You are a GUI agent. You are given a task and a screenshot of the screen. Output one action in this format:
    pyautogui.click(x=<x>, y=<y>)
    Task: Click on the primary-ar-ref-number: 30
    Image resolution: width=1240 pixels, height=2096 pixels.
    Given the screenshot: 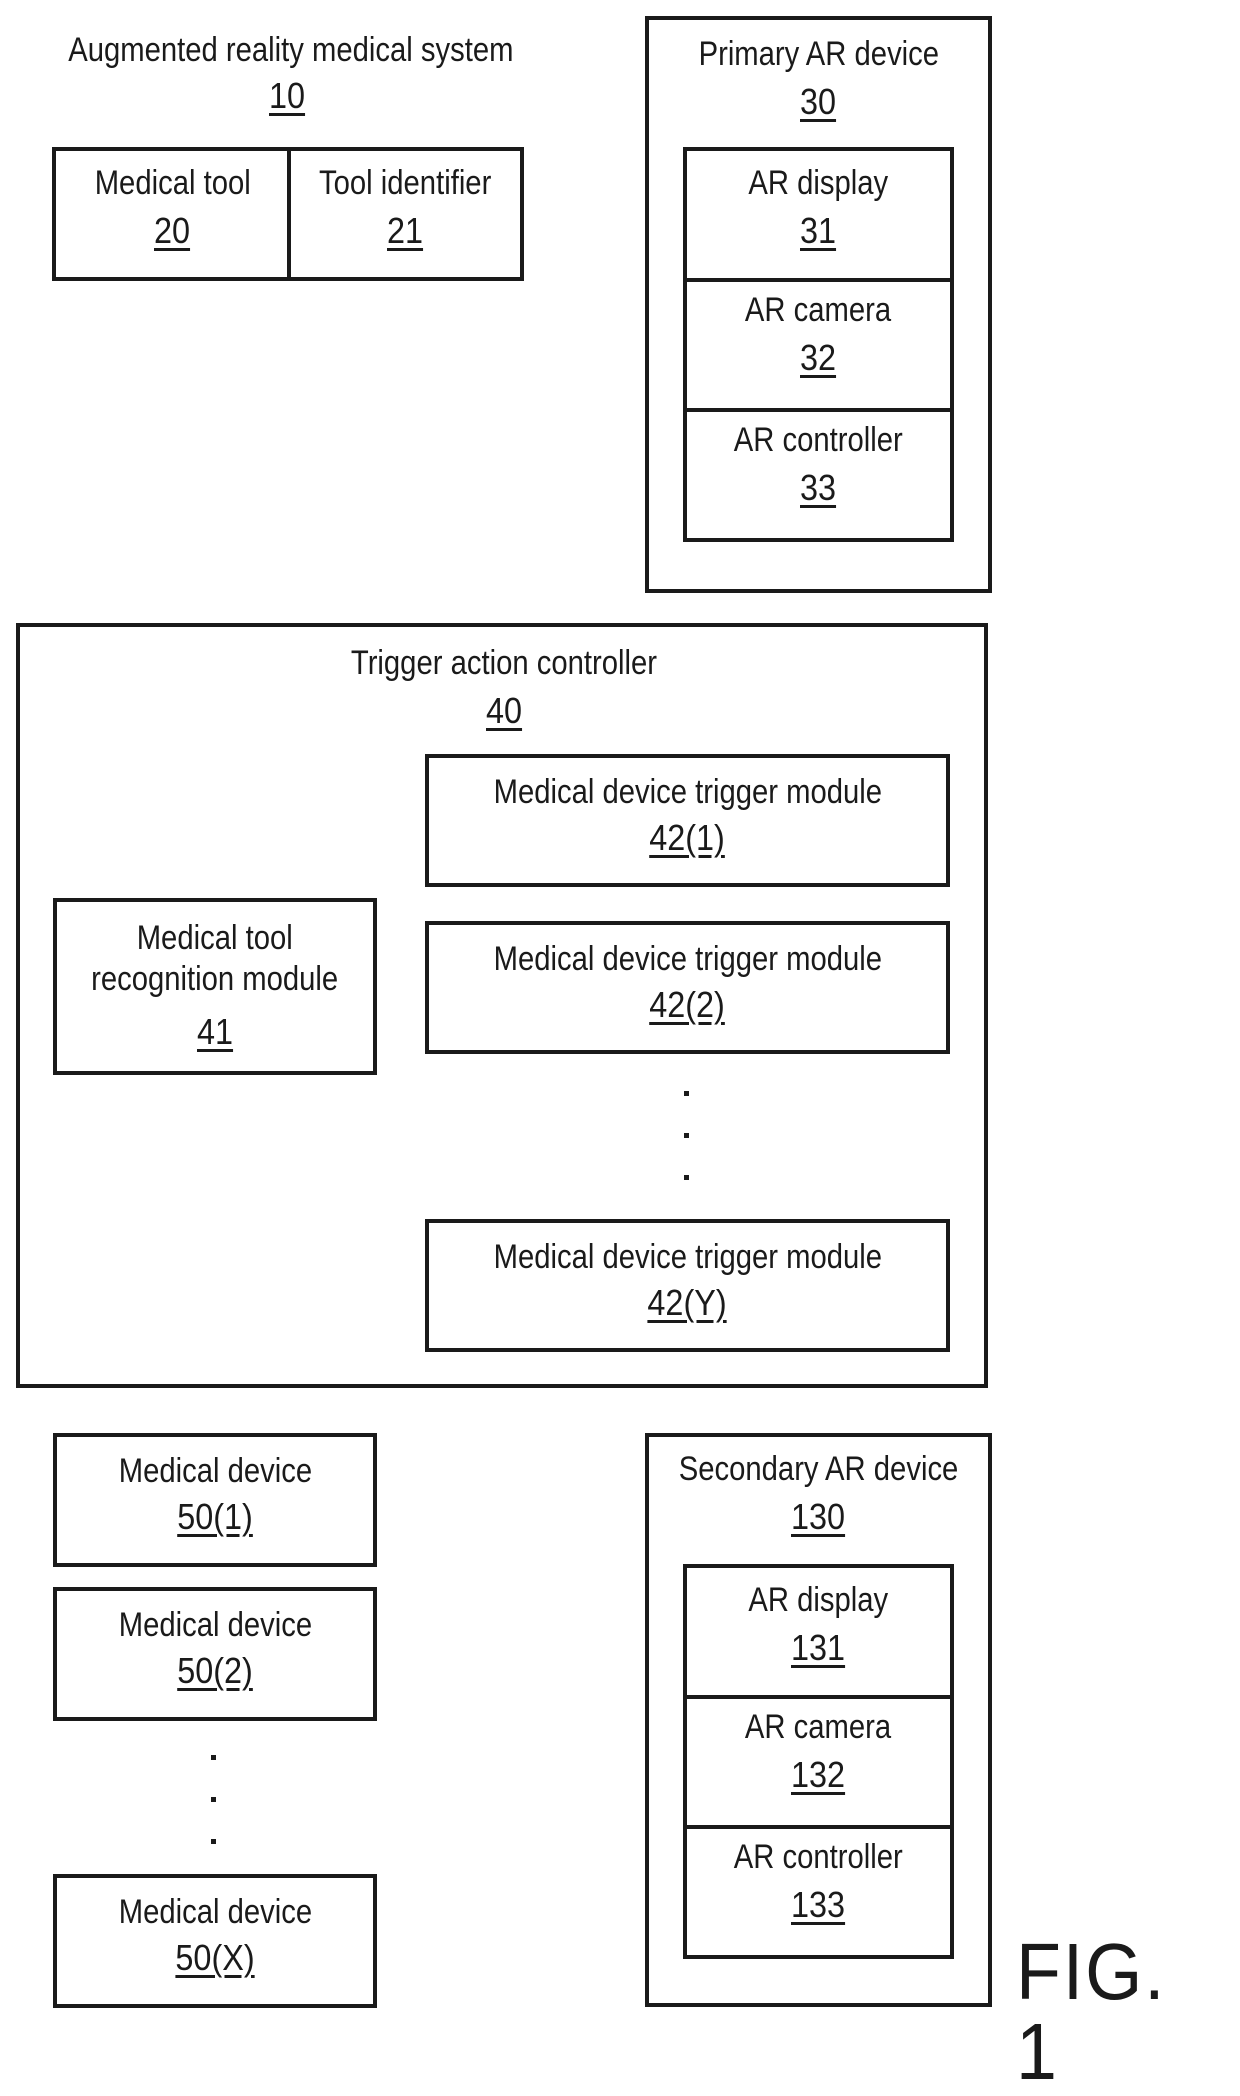 What is the action you would take?
    pyautogui.click(x=818, y=101)
    